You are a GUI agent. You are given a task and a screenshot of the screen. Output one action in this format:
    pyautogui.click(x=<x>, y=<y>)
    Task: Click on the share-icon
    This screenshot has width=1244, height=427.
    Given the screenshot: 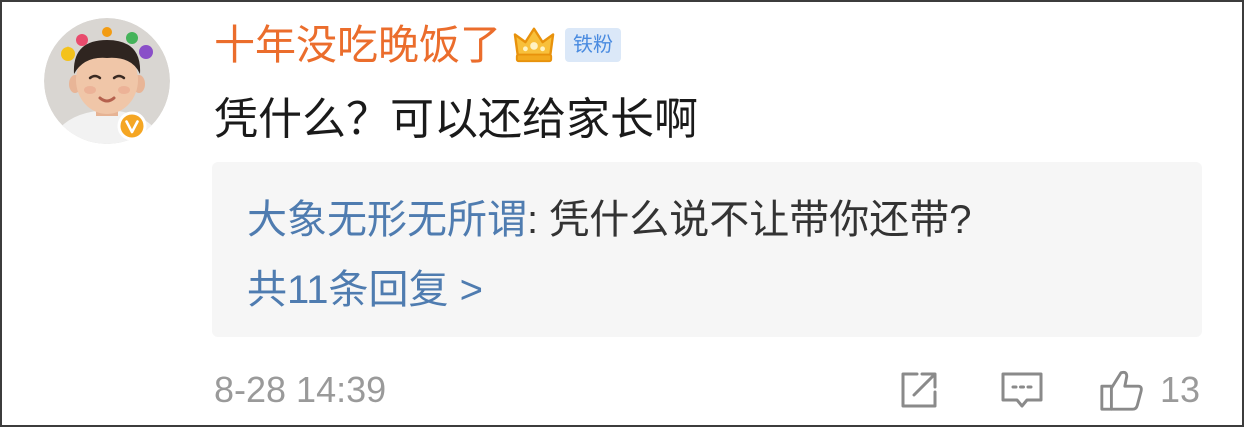 What is the action you would take?
    pyautogui.click(x=919, y=390)
    